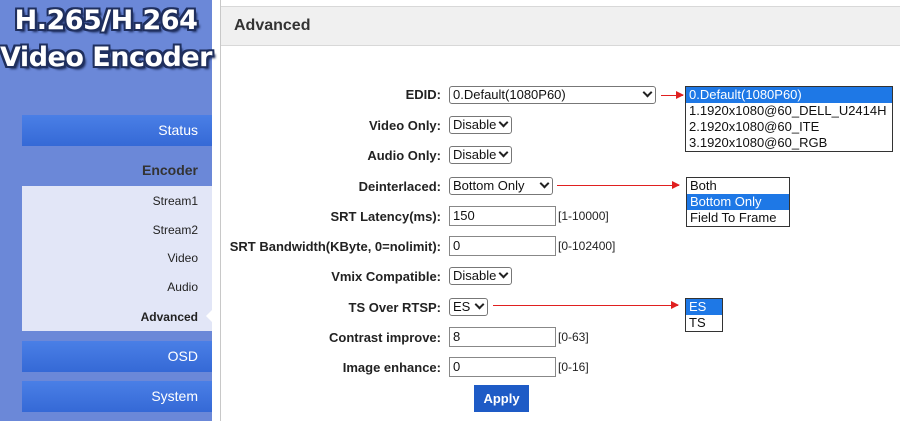  I want to click on deinterlaced-options-list: Both Bottom Only Field To Frame, so click(738, 202).